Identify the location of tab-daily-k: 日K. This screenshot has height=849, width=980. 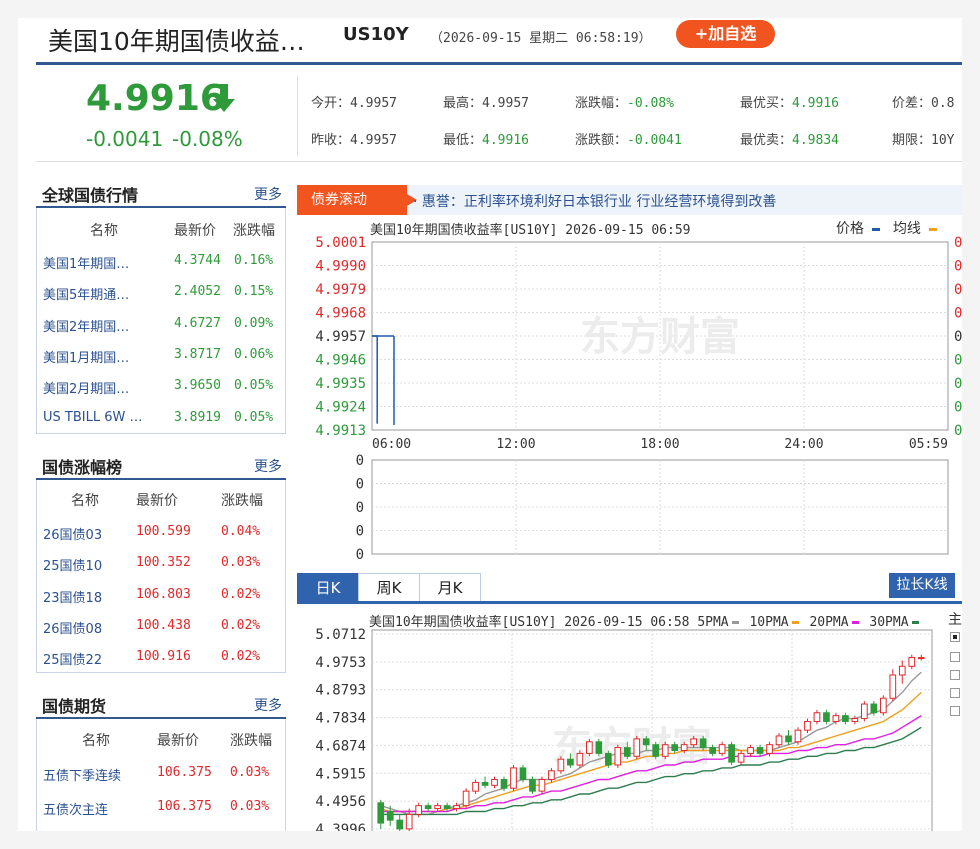
(328, 587).